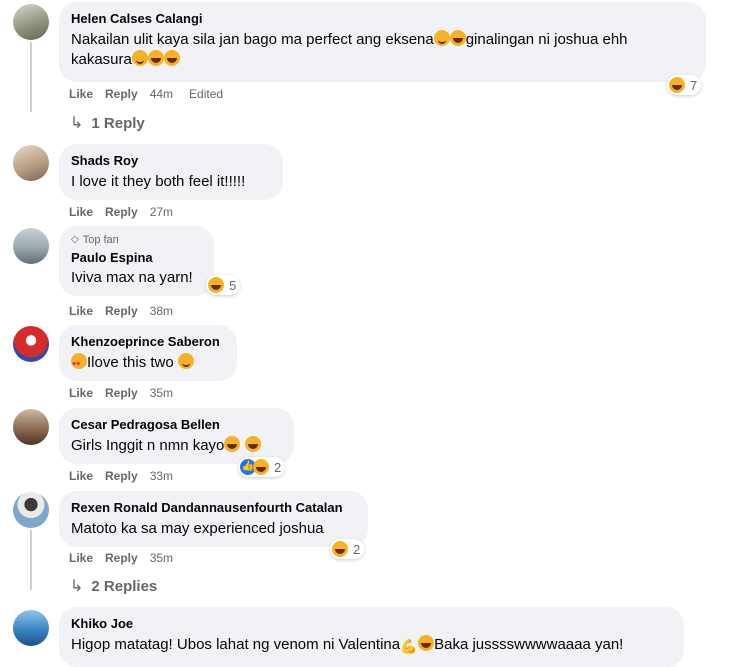 The height and width of the screenshot is (667, 750). I want to click on comment-author: Helen Calses Calangi, so click(382, 18).